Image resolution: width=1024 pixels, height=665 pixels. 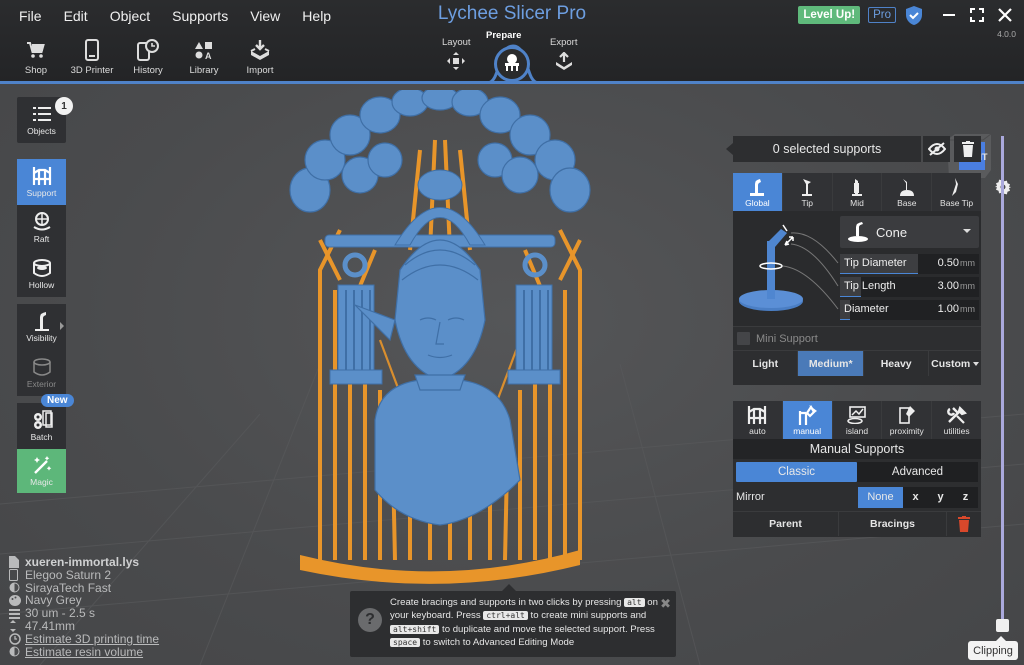 What do you see at coordinates (265, 16) in the screenshot?
I see `menu-view: View` at bounding box center [265, 16].